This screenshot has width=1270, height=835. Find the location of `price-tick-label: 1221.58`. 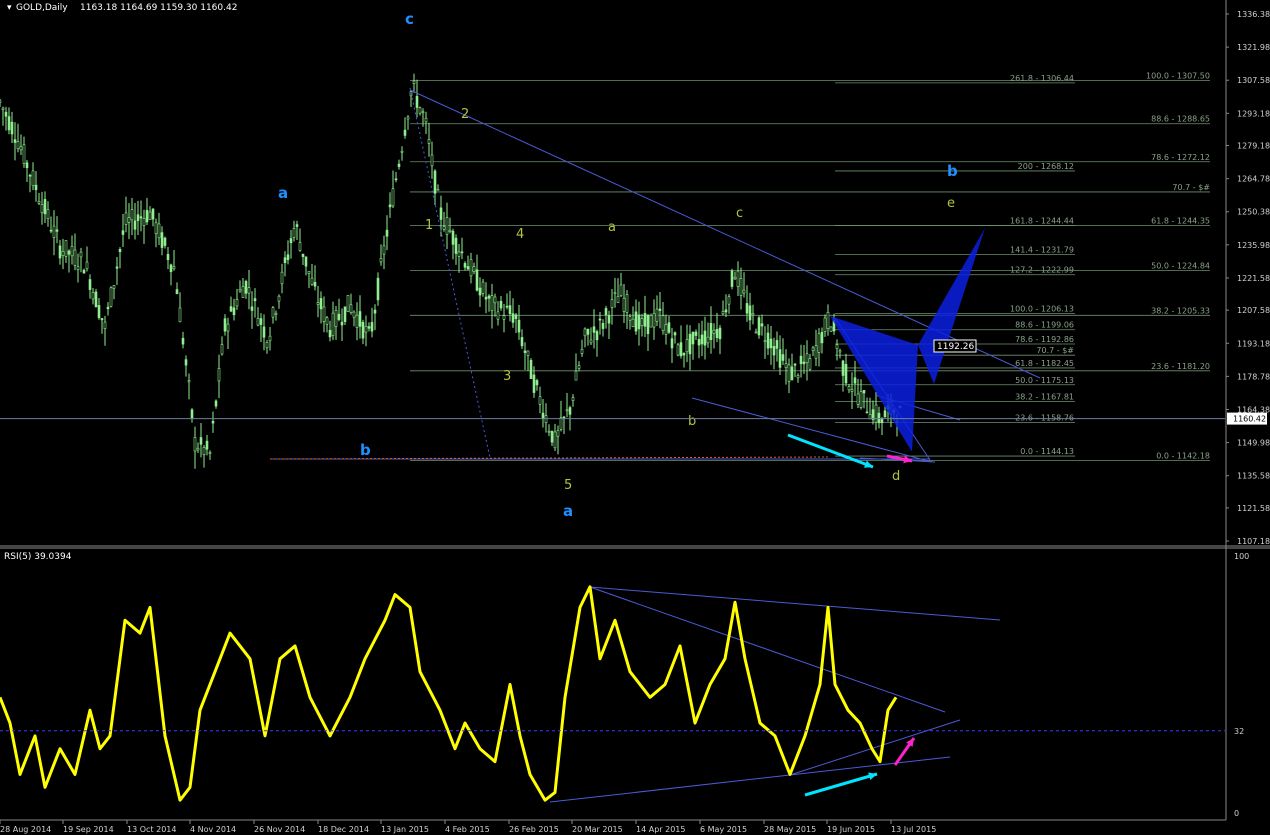

price-tick-label: 1221.58 is located at coordinates (1253, 278).